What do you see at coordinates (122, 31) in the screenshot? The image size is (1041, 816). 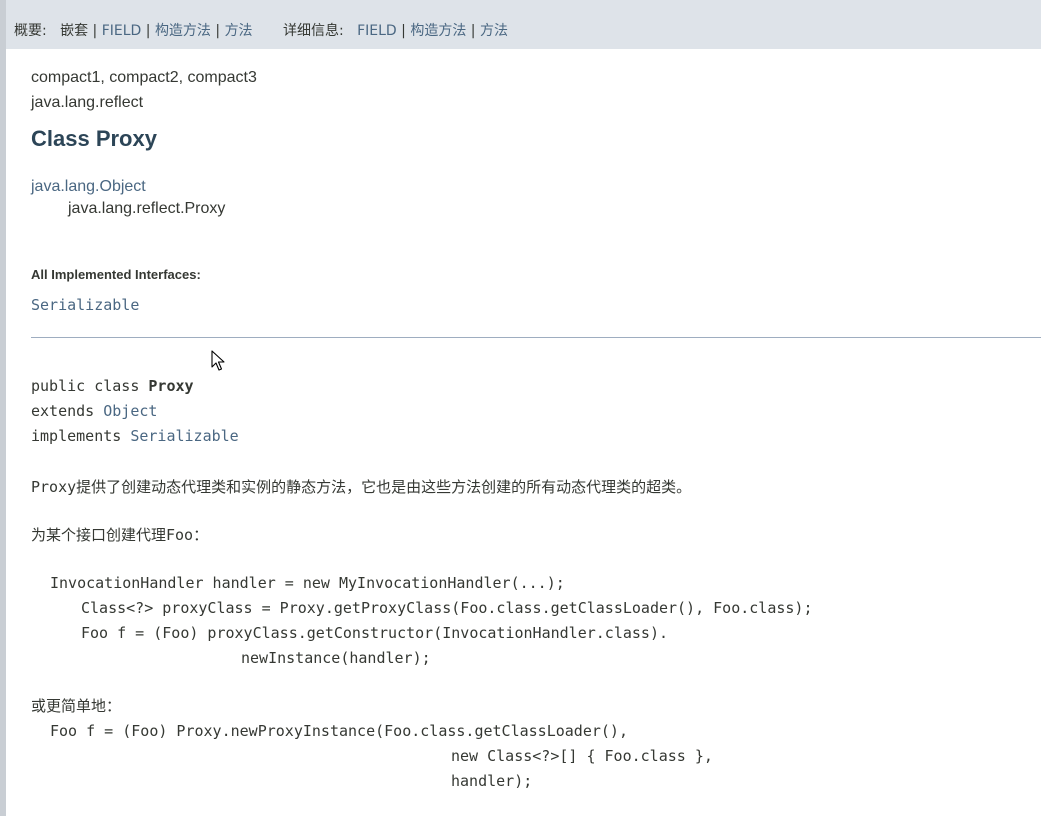 I see `summary-field-link: FIELD` at bounding box center [122, 31].